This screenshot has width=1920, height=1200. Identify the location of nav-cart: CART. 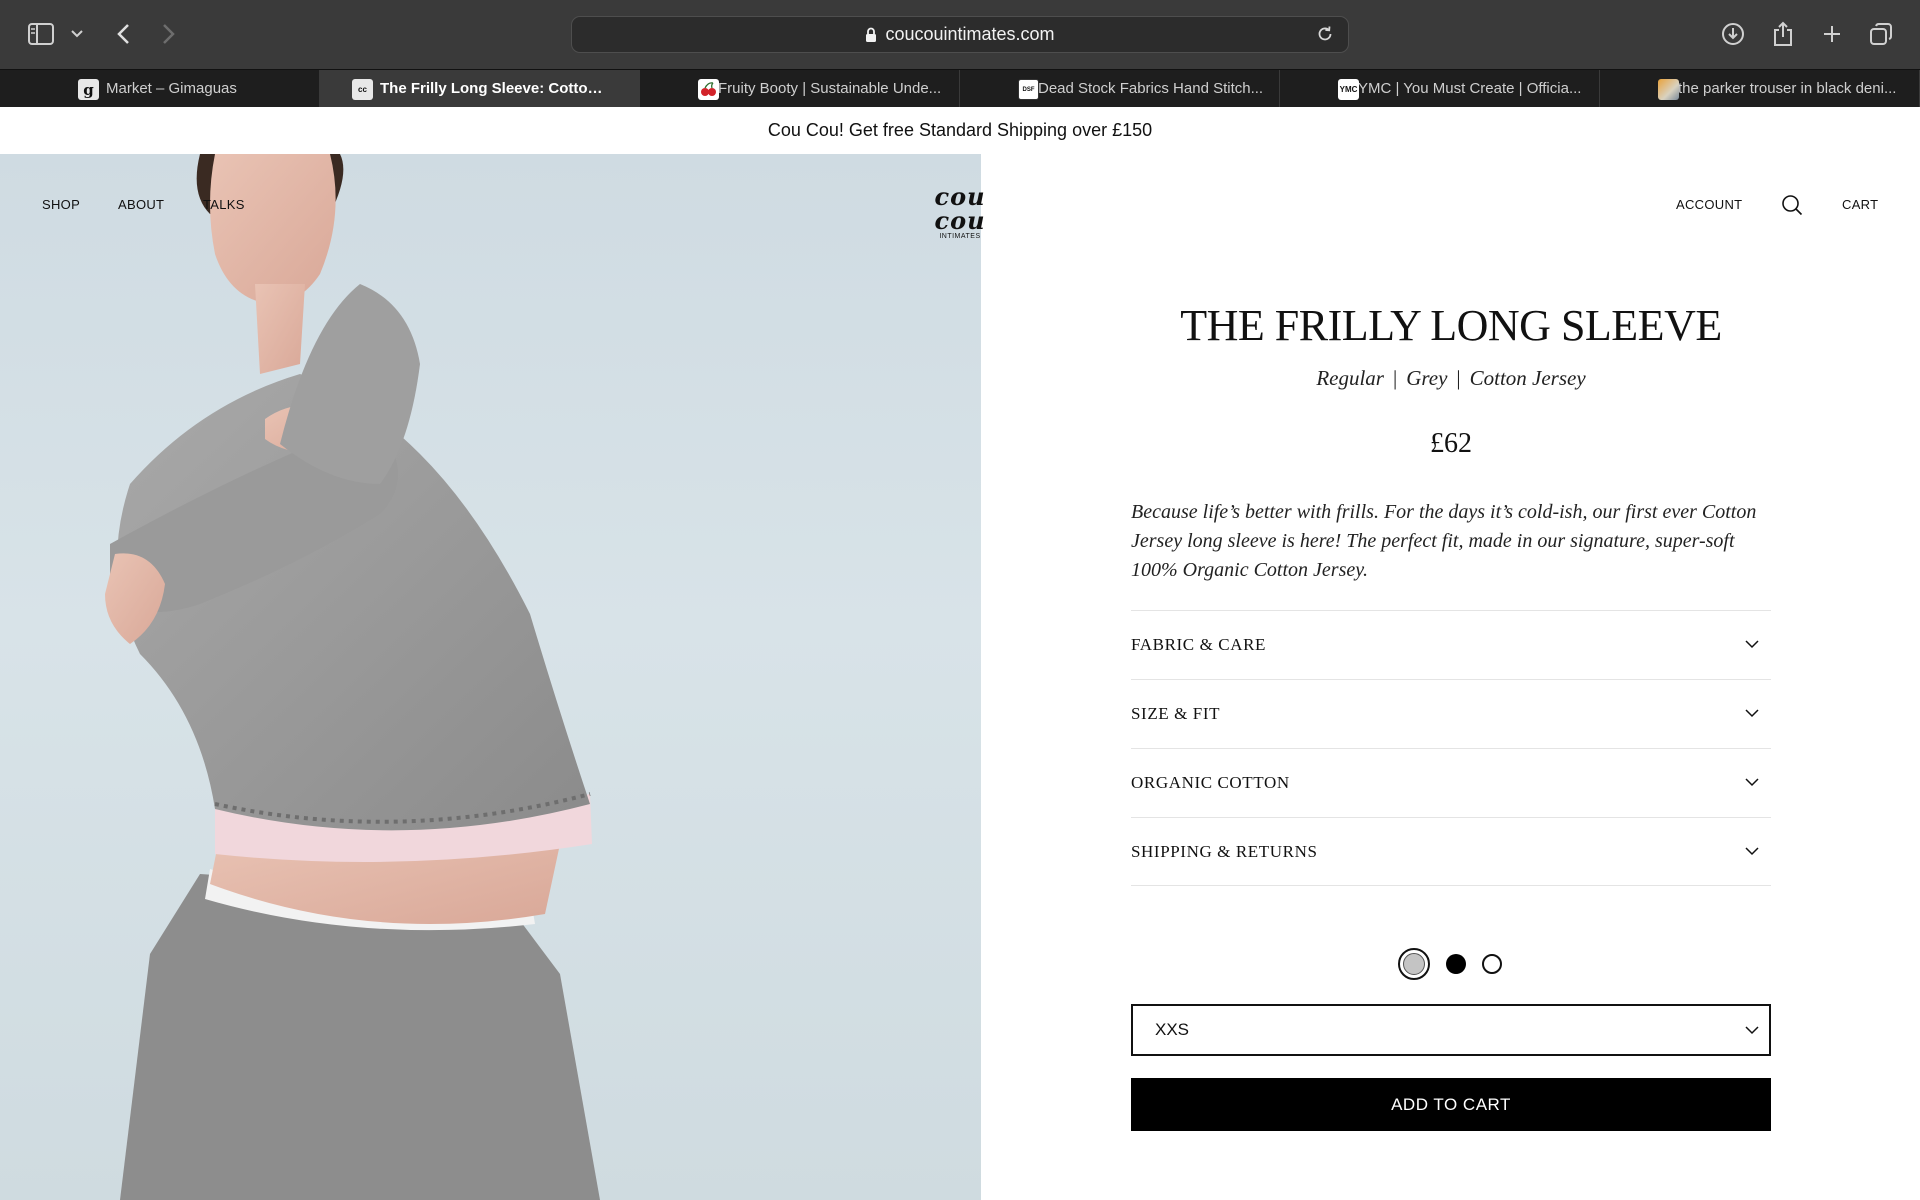
(1860, 204).